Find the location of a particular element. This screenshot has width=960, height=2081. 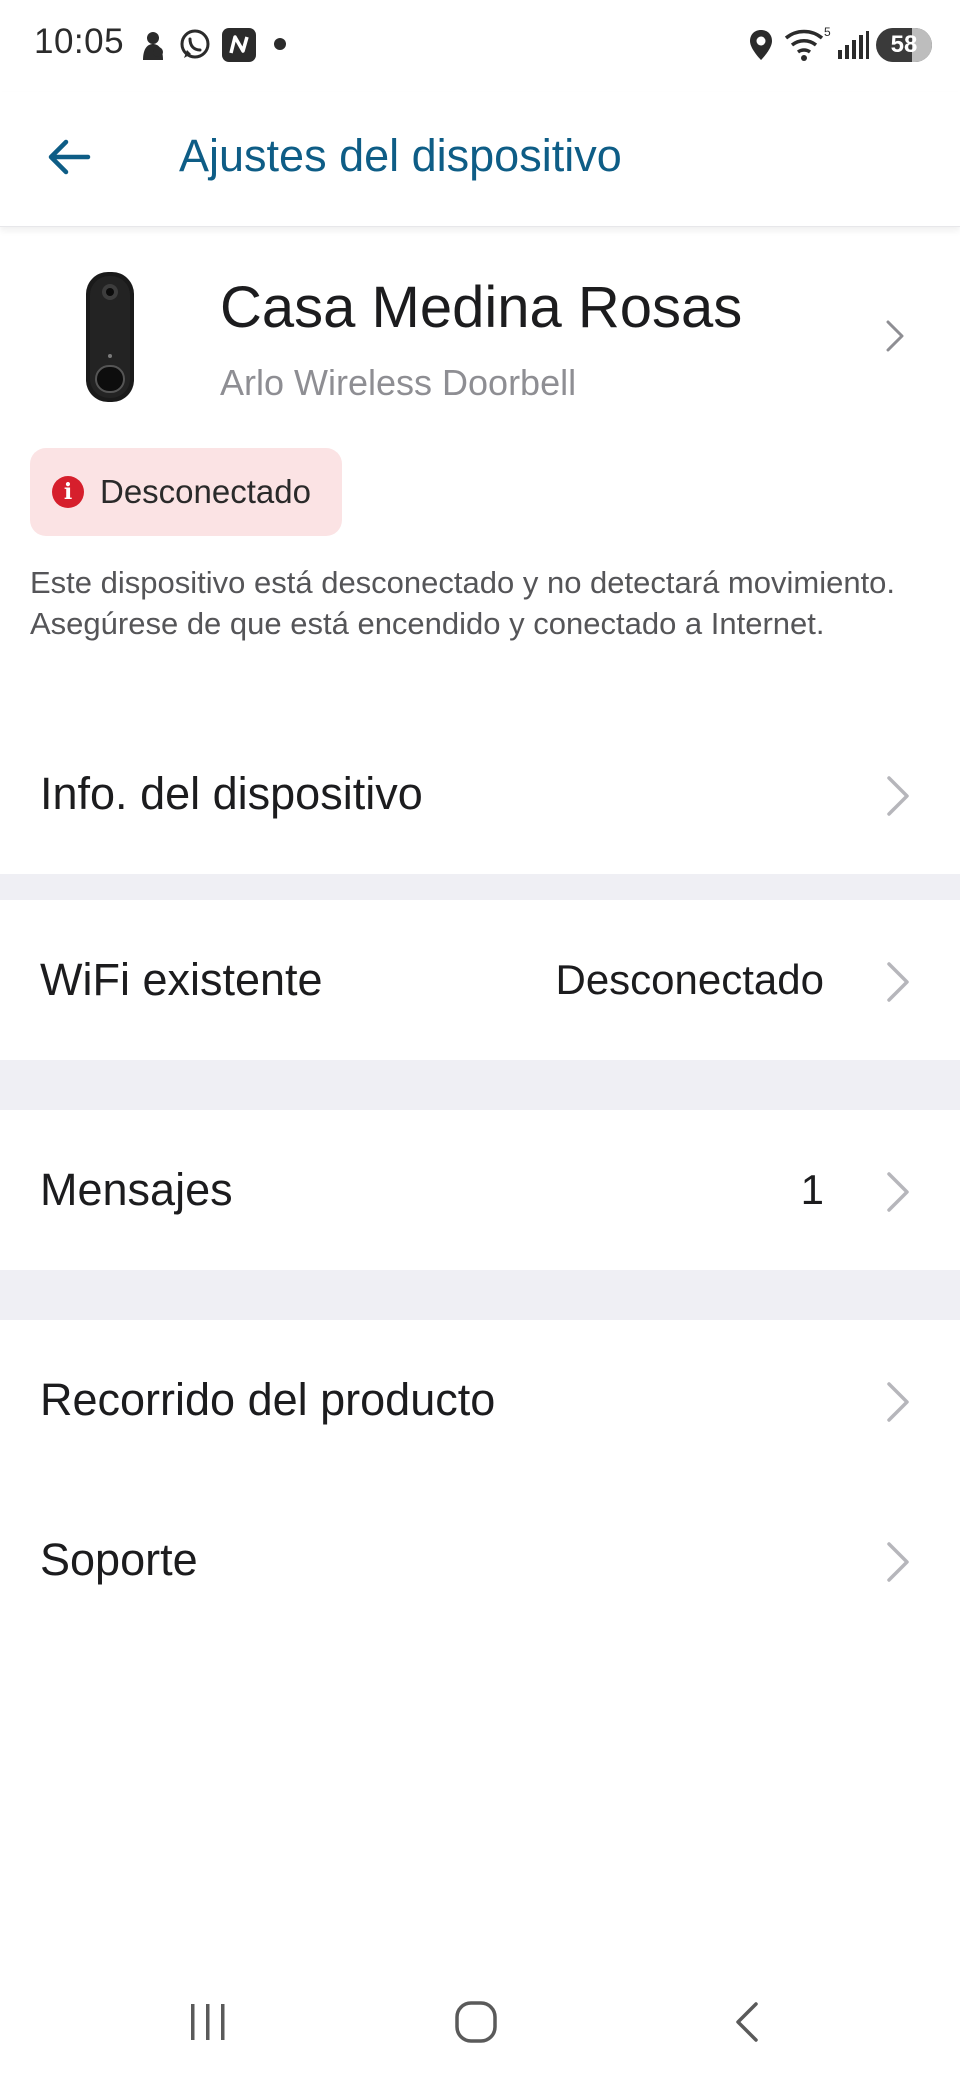

svg-text: 5 is located at coordinates (827, 32).